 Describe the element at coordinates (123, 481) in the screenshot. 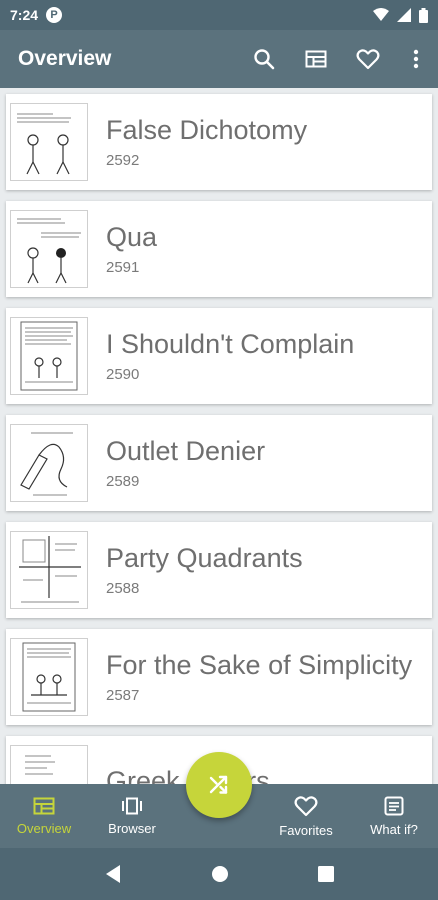

I see `comic-number: 2589` at that location.